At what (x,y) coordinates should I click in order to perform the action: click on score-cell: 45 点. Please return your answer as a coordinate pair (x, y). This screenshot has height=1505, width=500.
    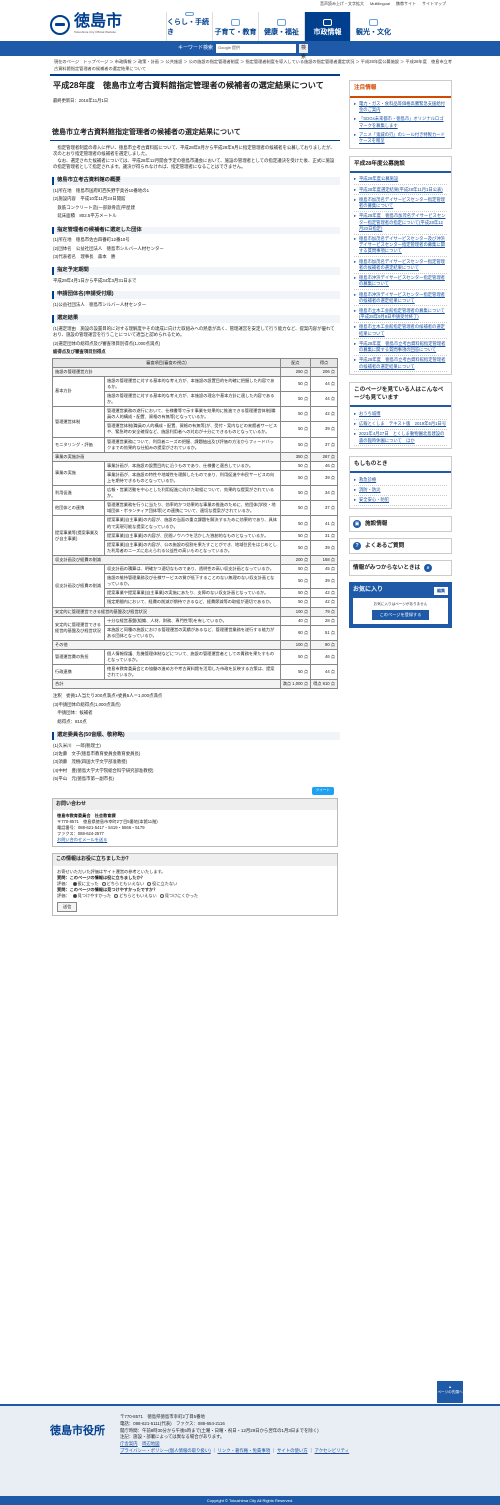
    Looking at the image, I should click on (324, 569).